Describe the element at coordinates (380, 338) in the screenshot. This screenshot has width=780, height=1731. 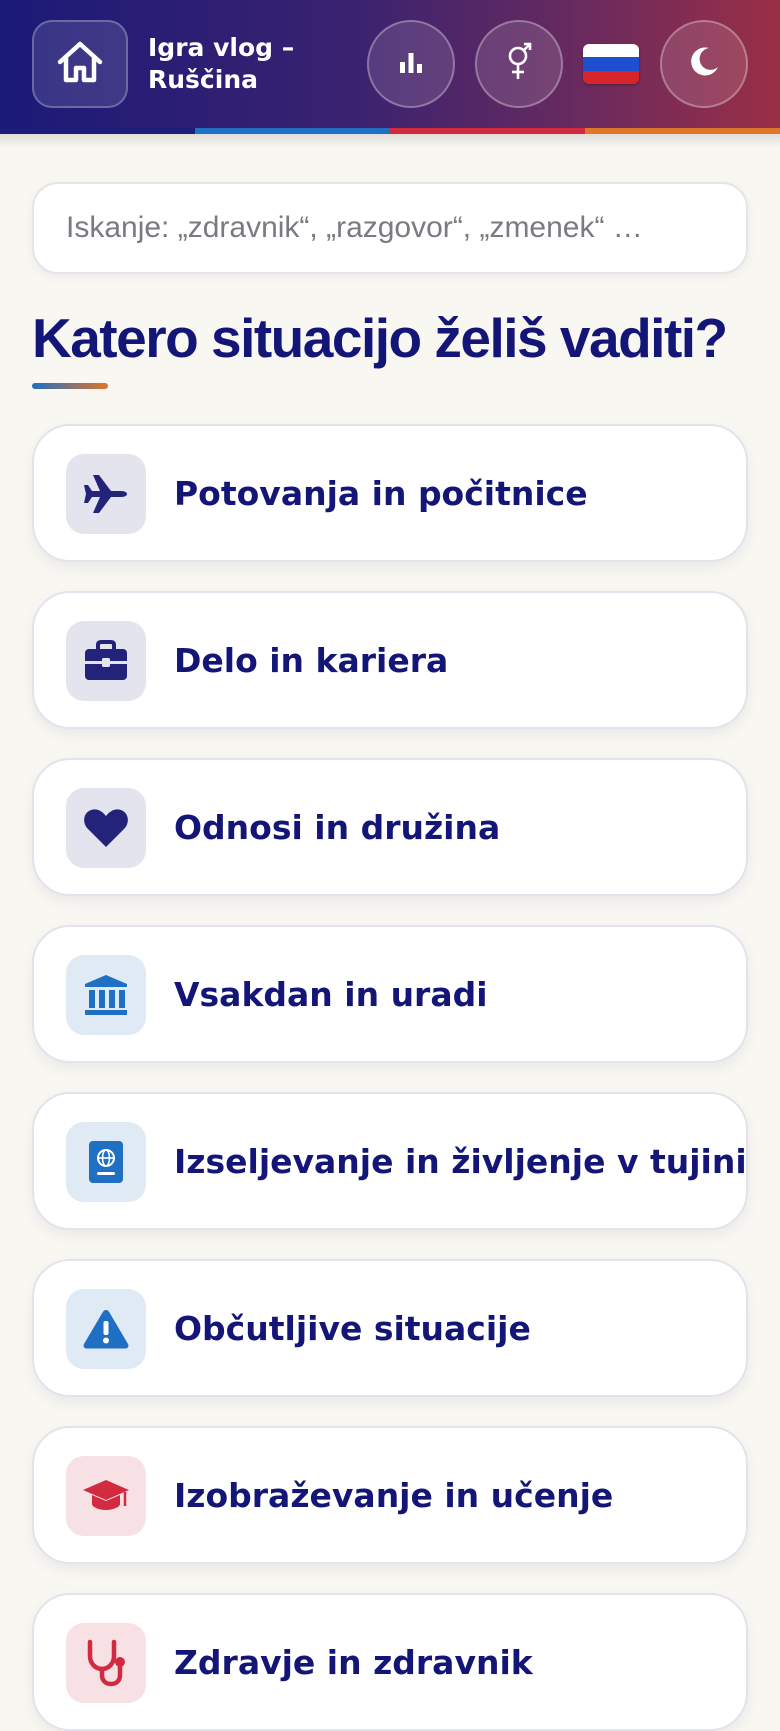
I see `page-title: Katero situacijo želiš vaditi?` at that location.